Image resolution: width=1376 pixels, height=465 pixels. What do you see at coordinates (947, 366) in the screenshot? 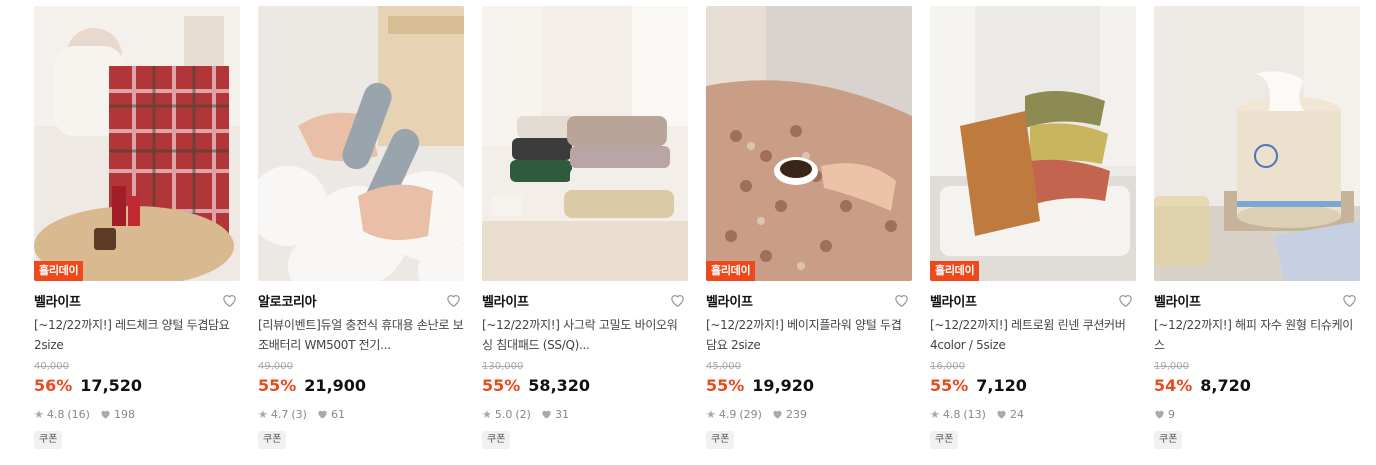
I see `original-price: 16,000` at bounding box center [947, 366].